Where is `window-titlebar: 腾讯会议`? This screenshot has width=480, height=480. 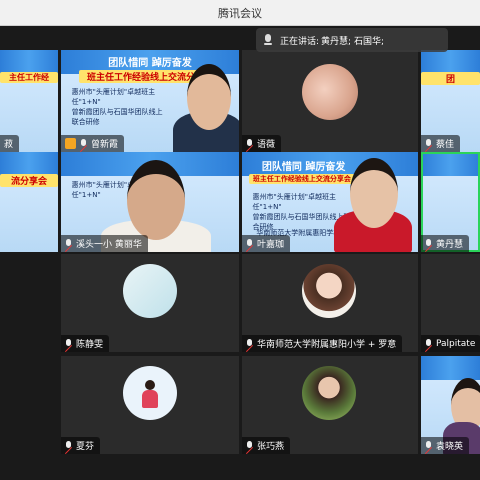
window-titlebar: 腾讯会议 is located at coordinates (240, 13).